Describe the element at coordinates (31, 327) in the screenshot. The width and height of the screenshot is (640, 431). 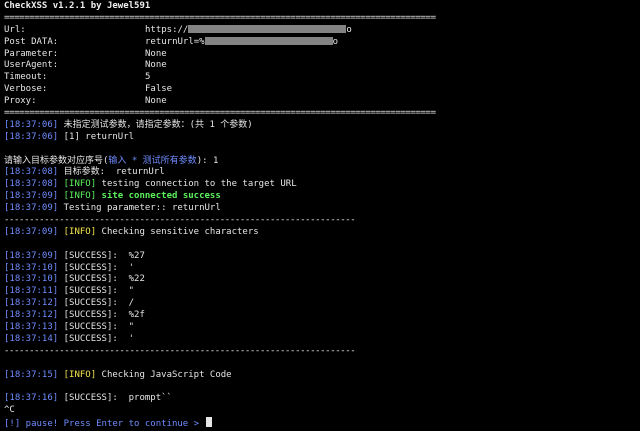
I see `timestamp: [18:37:13]` at that location.